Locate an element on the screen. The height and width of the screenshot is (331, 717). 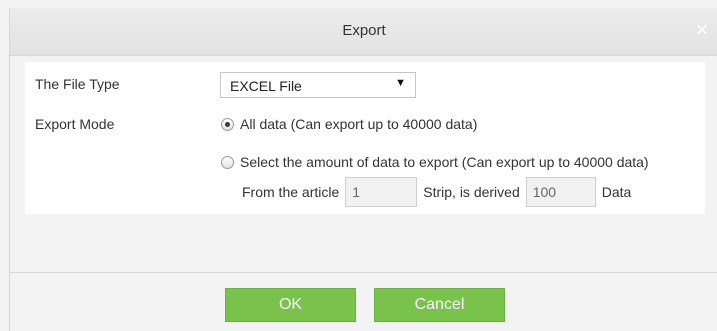
data-label: Data is located at coordinates (616, 192).